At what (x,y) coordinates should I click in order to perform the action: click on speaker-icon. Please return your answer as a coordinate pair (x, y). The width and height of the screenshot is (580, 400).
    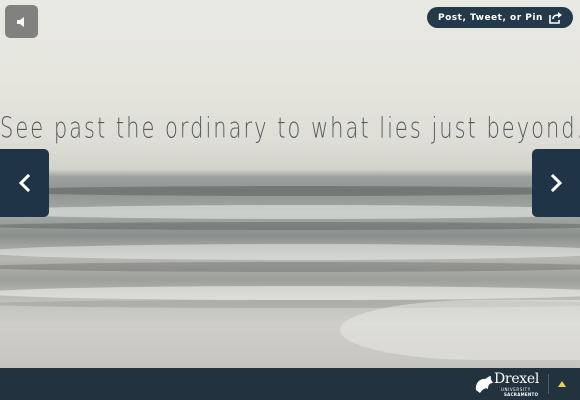
    Looking at the image, I should click on (20, 21).